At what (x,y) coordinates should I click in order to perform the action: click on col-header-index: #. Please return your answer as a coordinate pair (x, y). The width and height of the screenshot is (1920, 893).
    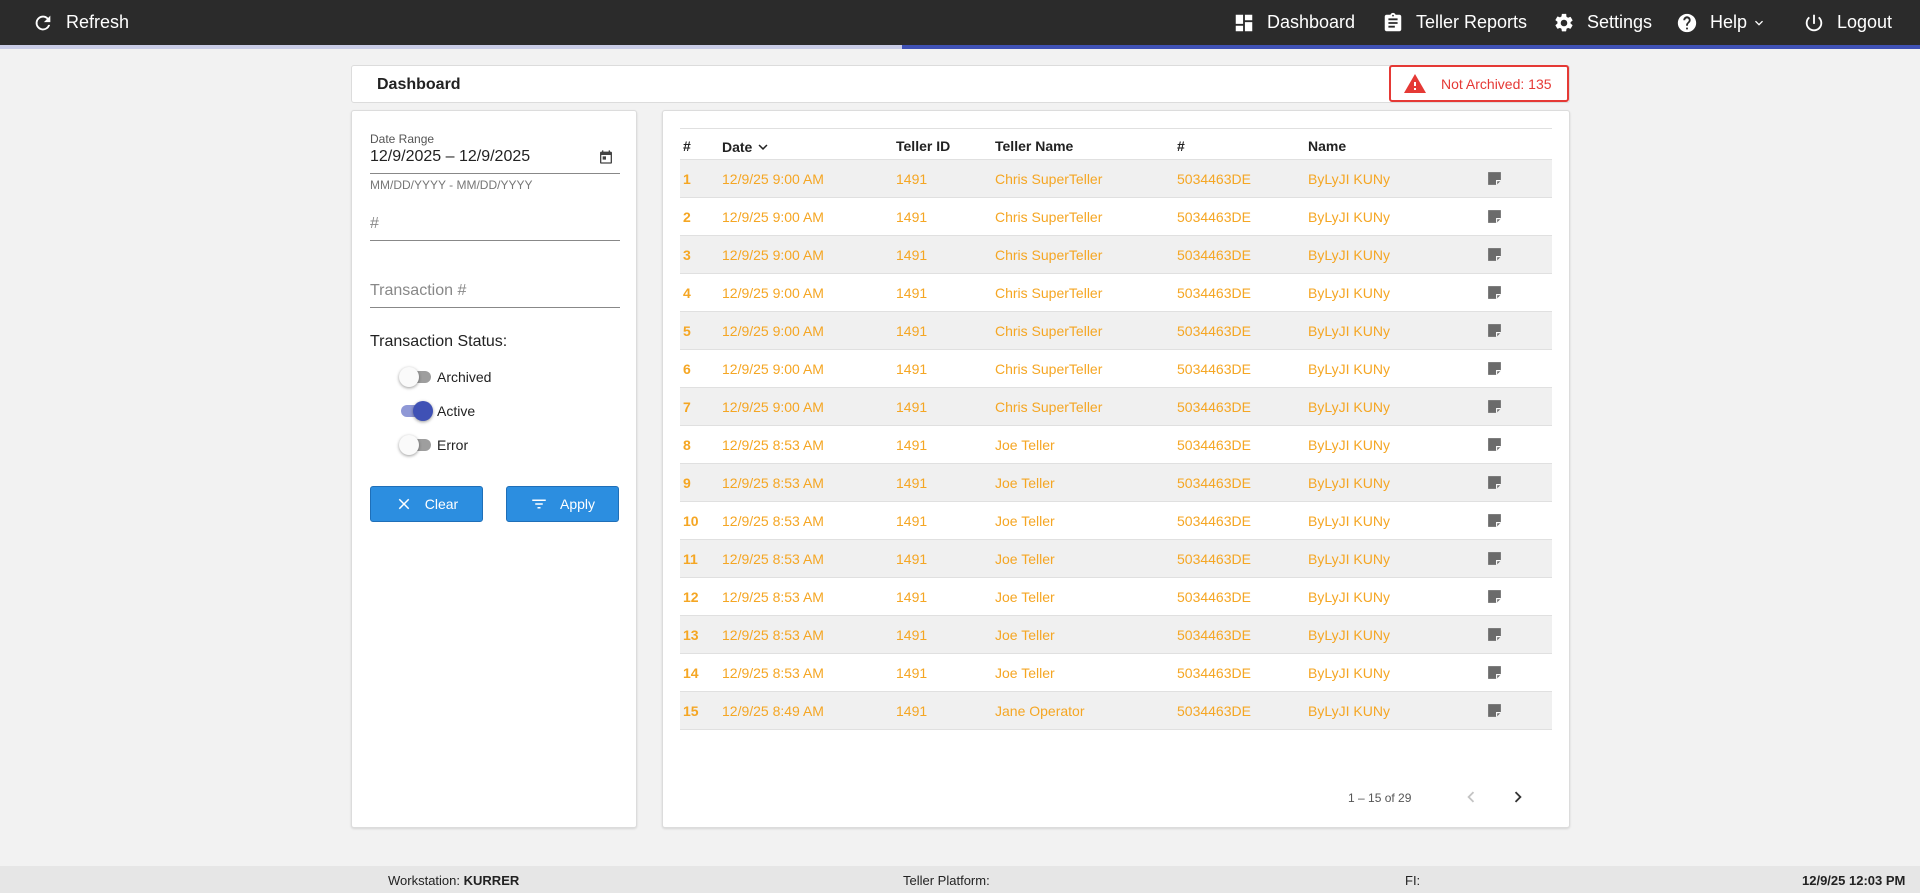
    Looking at the image, I should click on (687, 146).